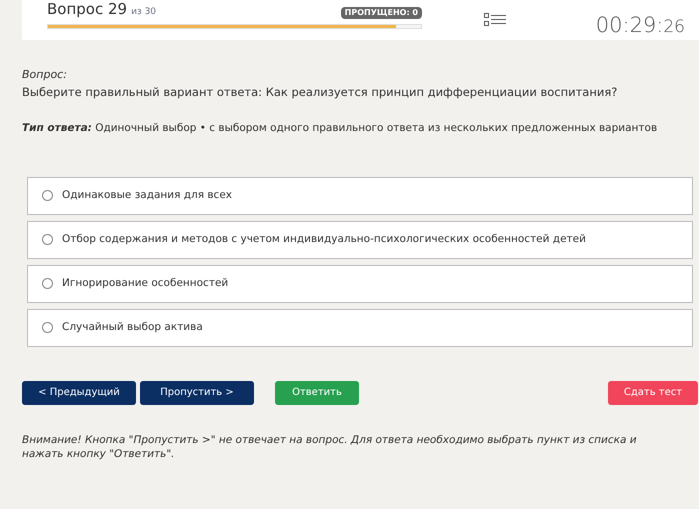 Image resolution: width=699 pixels, height=509 pixels. I want to click on warning-note: Внимание! Кнопка "Пропустить >" не отвечает на вопрос. Для ответа необходимо выбрать пункт из списка и нажать кнопку "Ответить"., so click(330, 446).